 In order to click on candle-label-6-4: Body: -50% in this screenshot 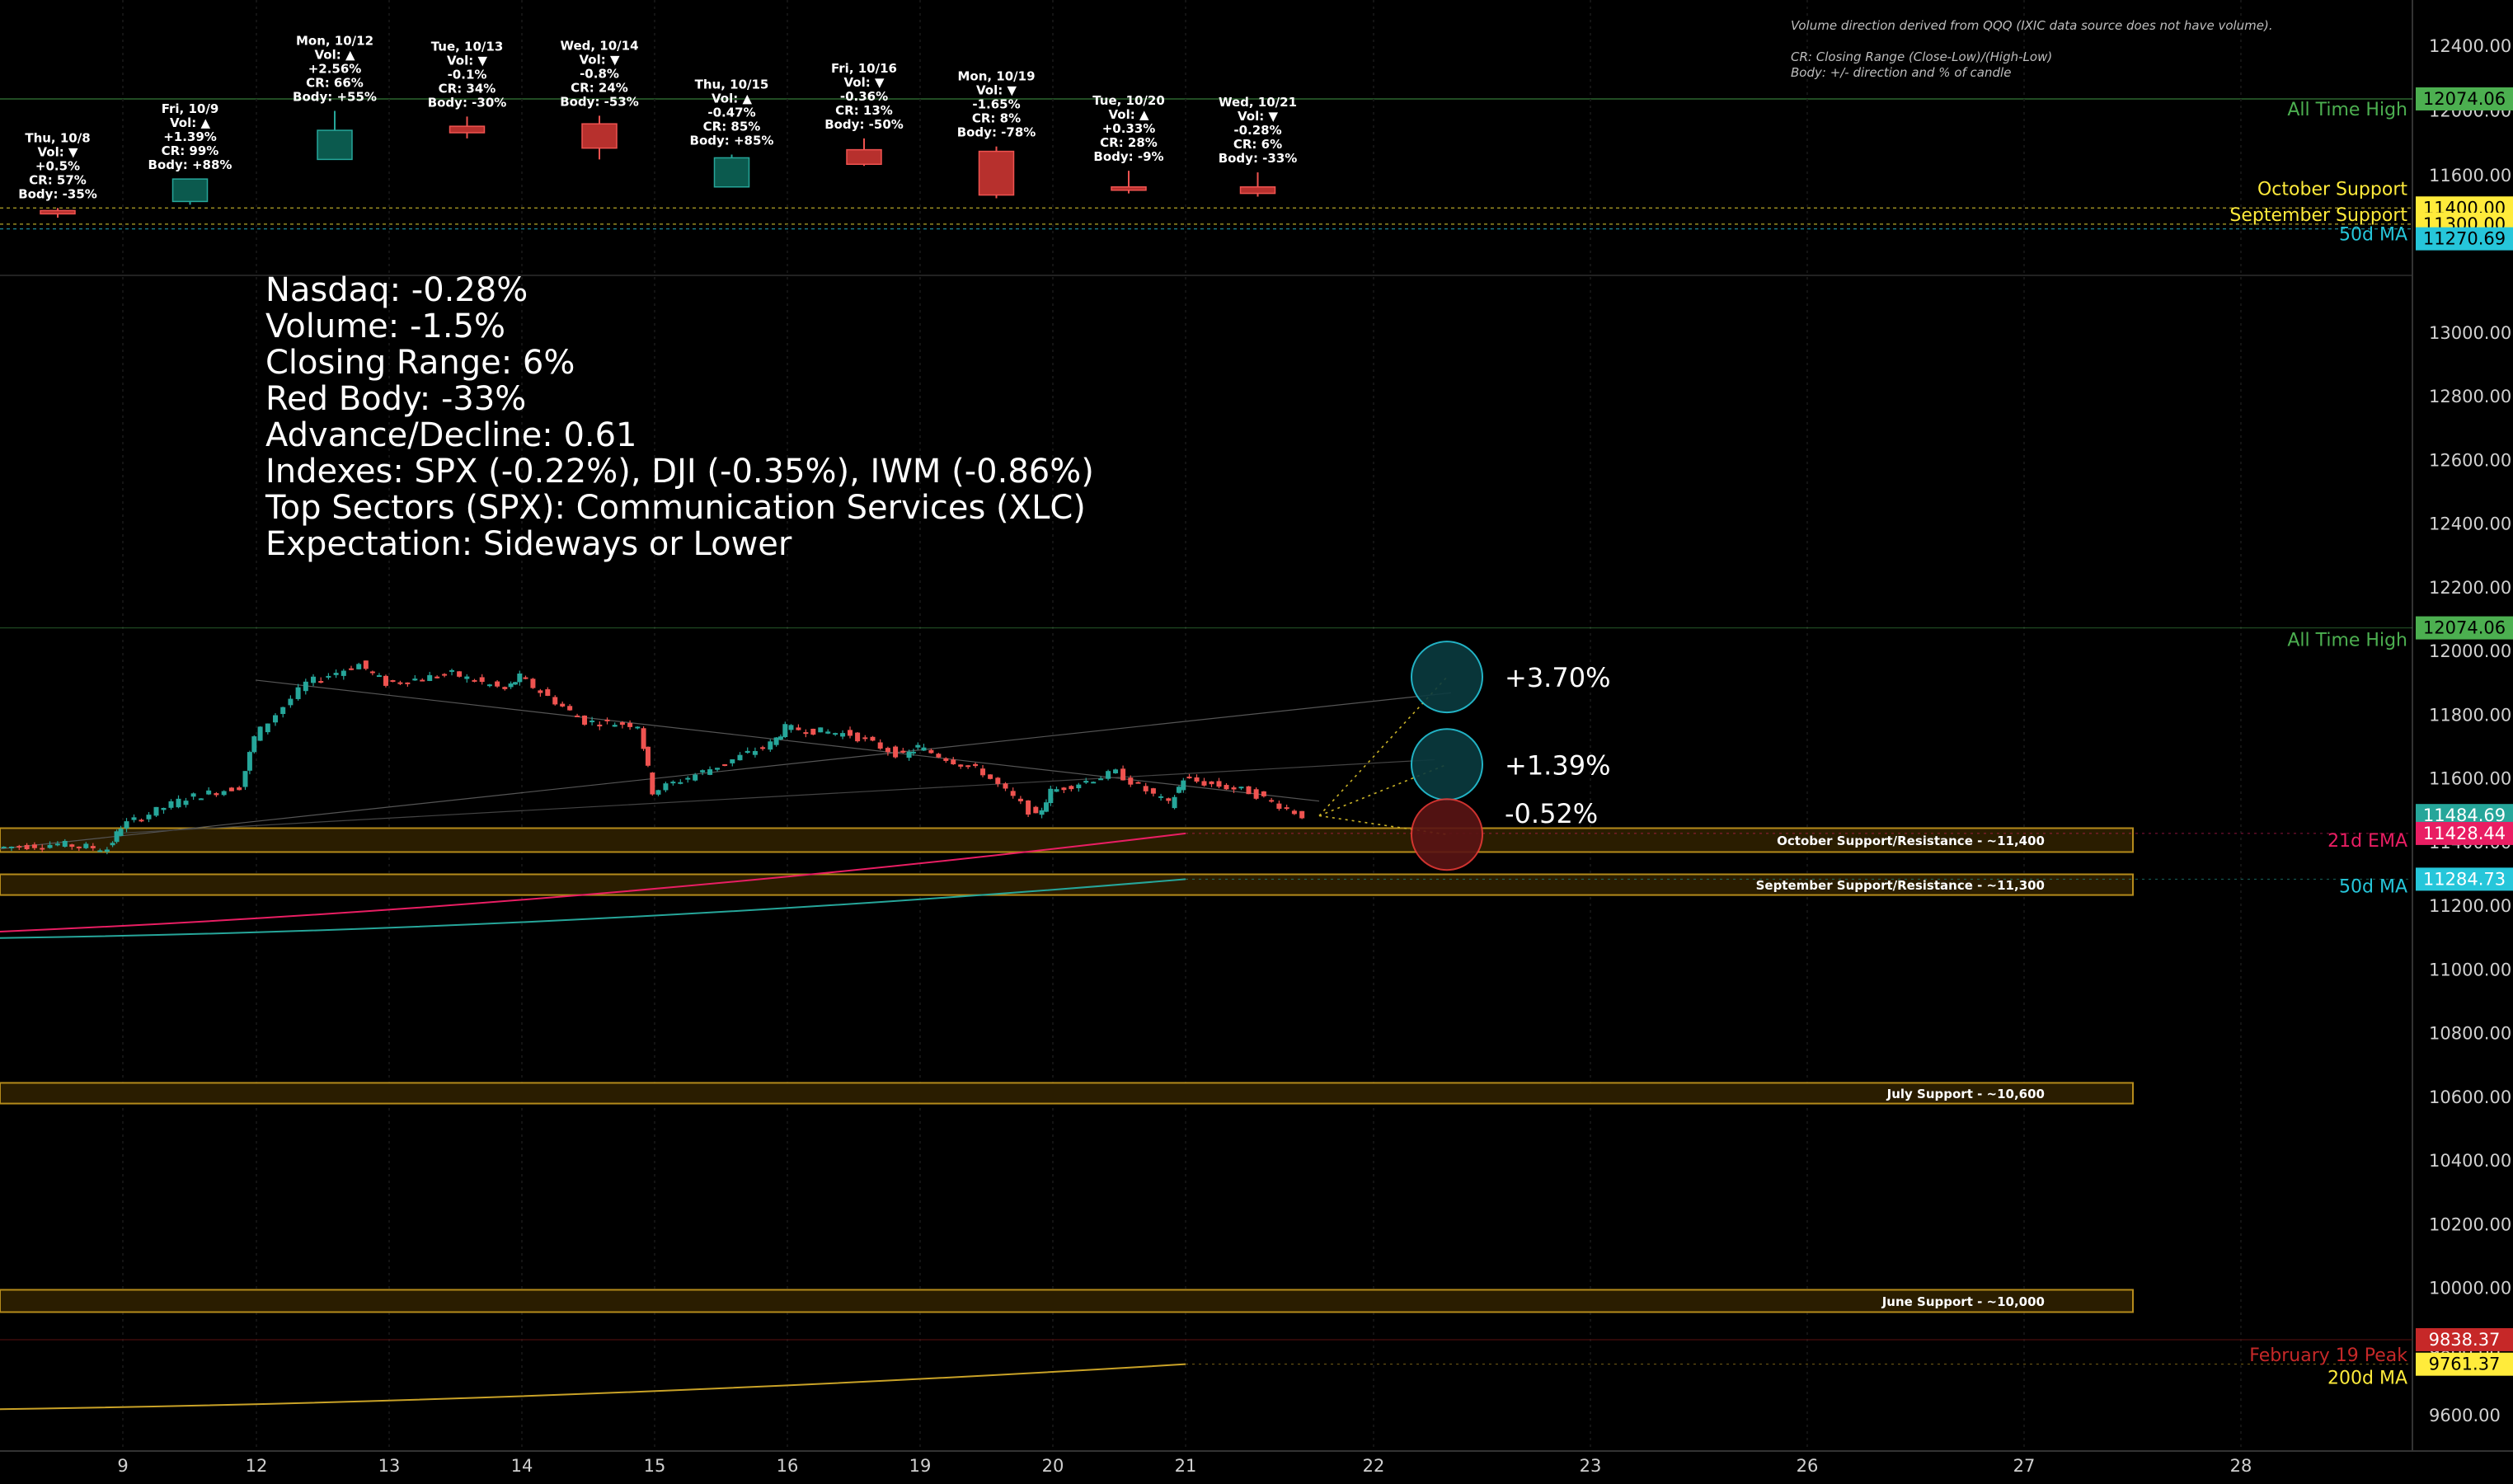, I will do `click(864, 124)`.